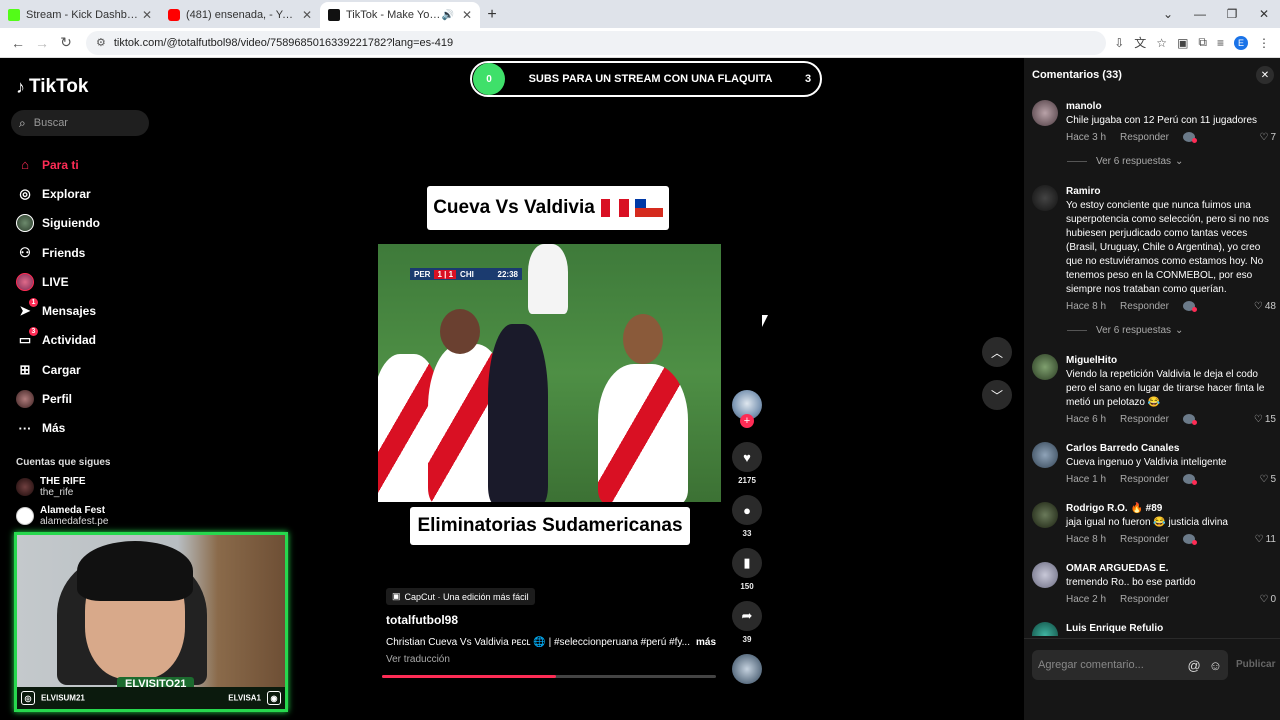 The height and width of the screenshot is (720, 1280). What do you see at coordinates (1194, 42) in the screenshot?
I see `toolbar-icons: ⇩ 文 ☆ ▣ ⧉ ≡ E ⋮` at bounding box center [1194, 42].